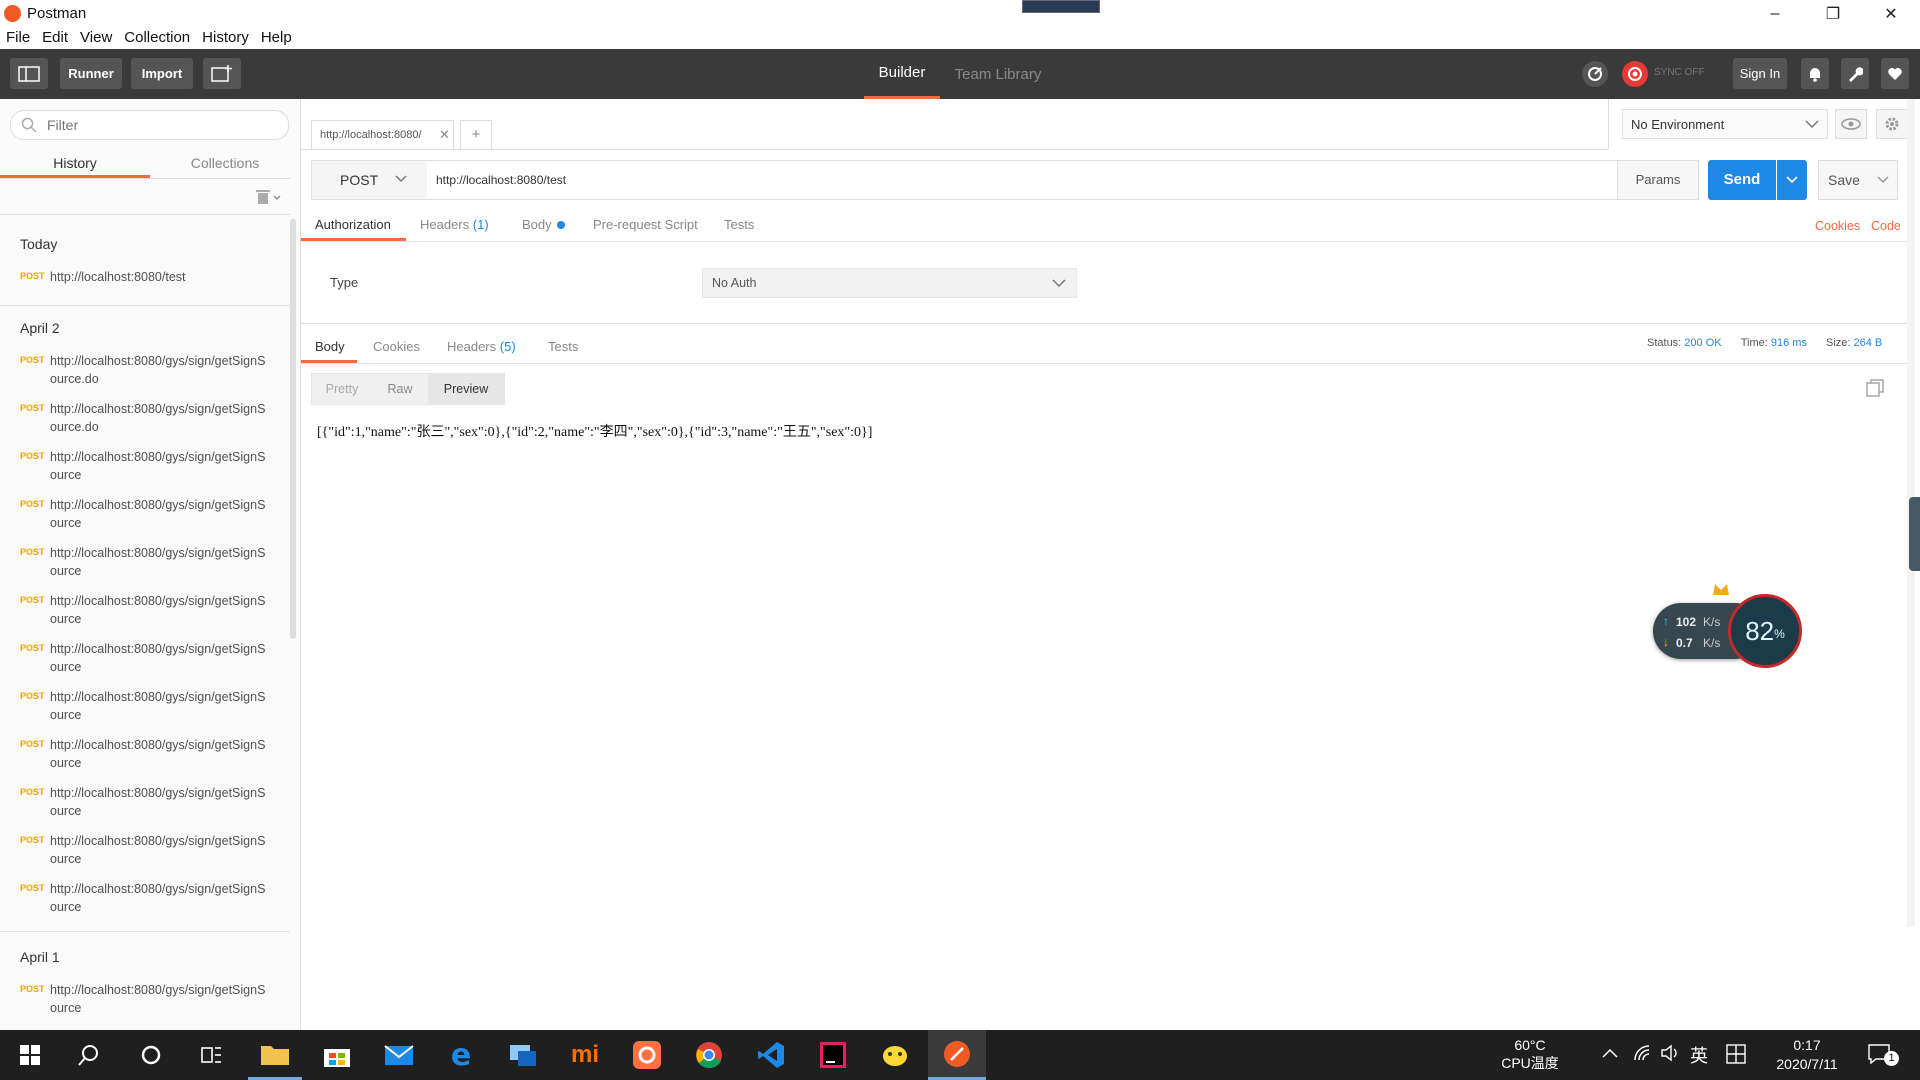 The width and height of the screenshot is (1920, 1080). What do you see at coordinates (1886, 226) in the screenshot?
I see `code-link: Code` at bounding box center [1886, 226].